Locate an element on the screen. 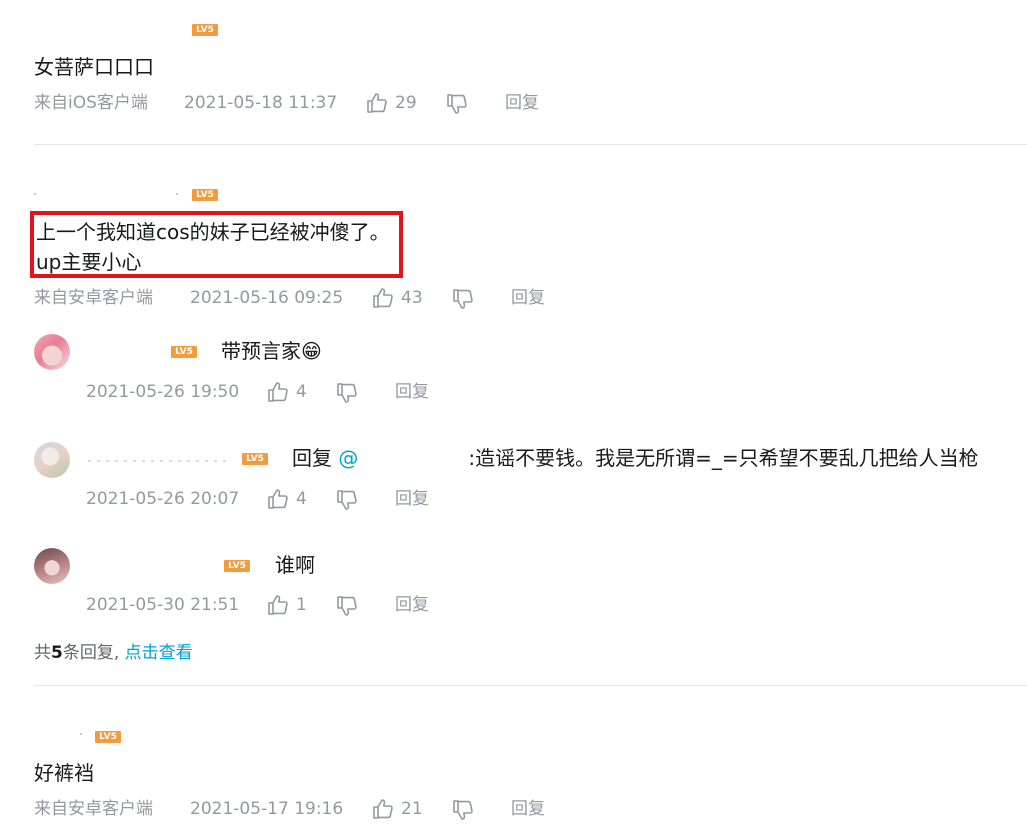 This screenshot has width=1027, height=840. like-count: 29 is located at coordinates (406, 103).